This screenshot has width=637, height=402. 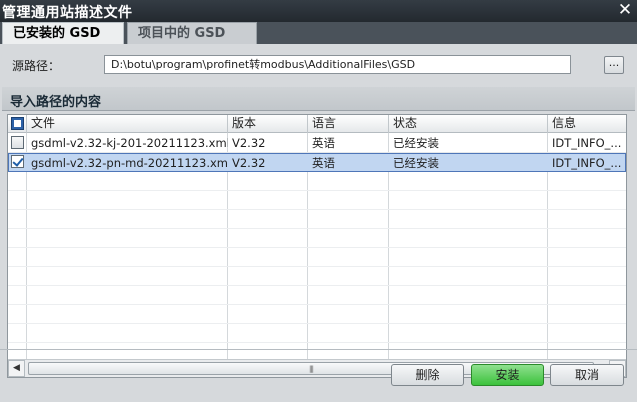 What do you see at coordinates (427, 375) in the screenshot?
I see `delete-button: 删除` at bounding box center [427, 375].